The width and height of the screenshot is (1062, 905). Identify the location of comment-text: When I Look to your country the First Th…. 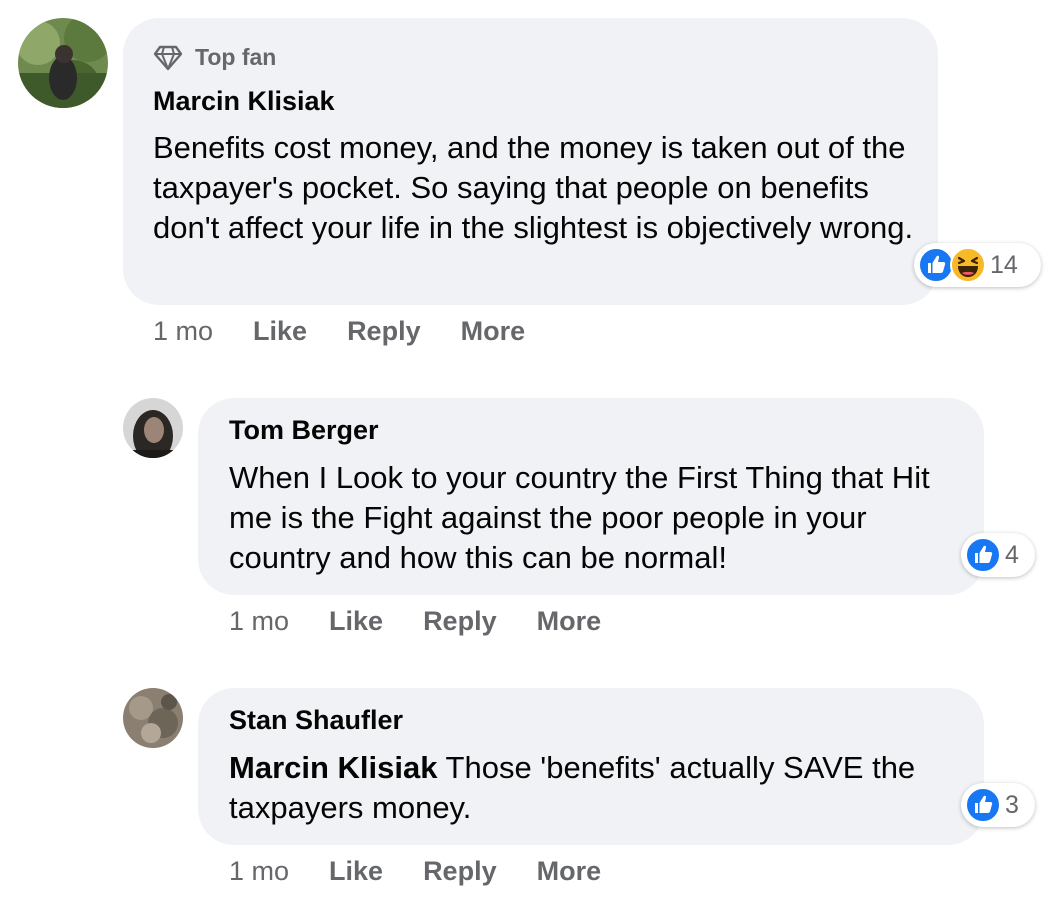
(579, 517).